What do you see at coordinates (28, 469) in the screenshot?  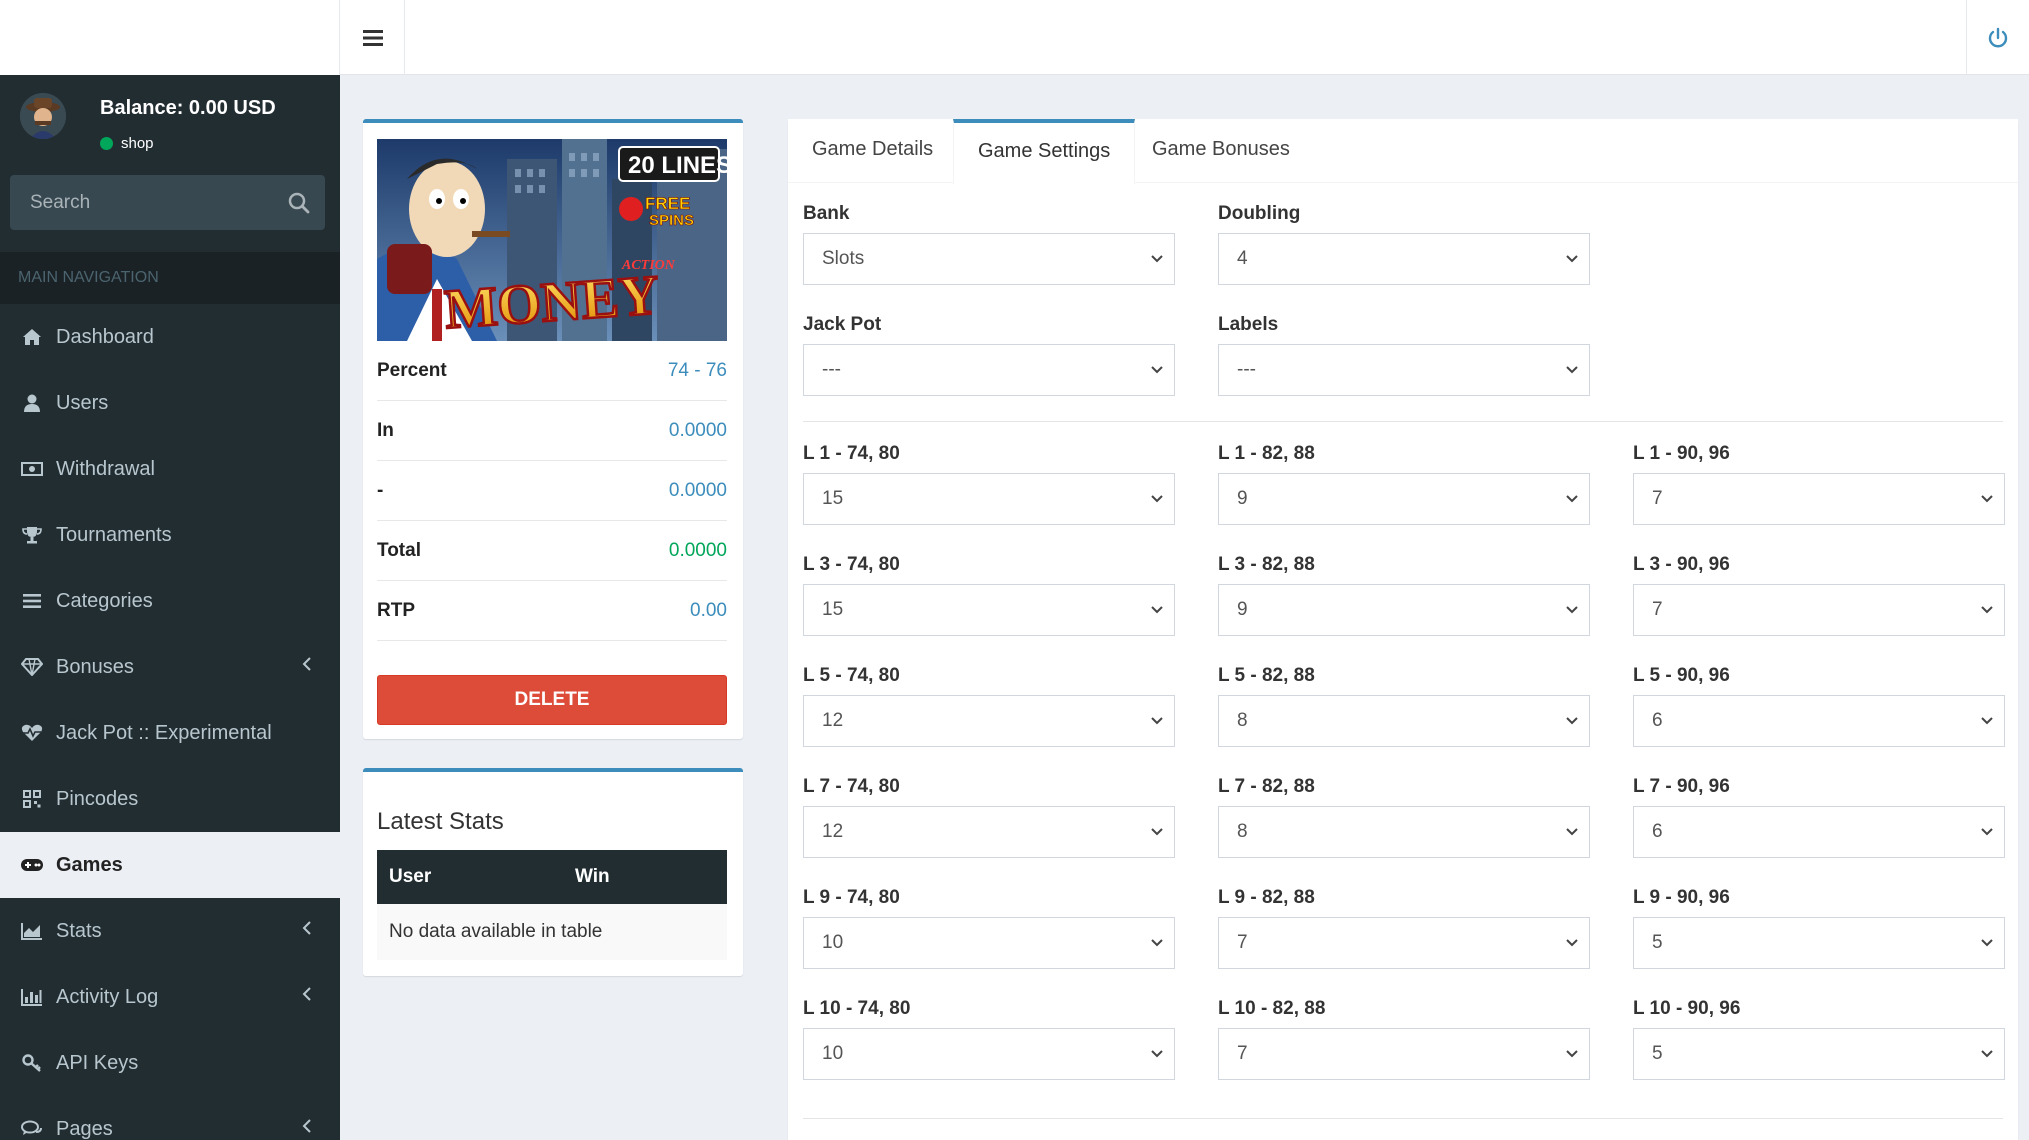 I see `money-icon` at bounding box center [28, 469].